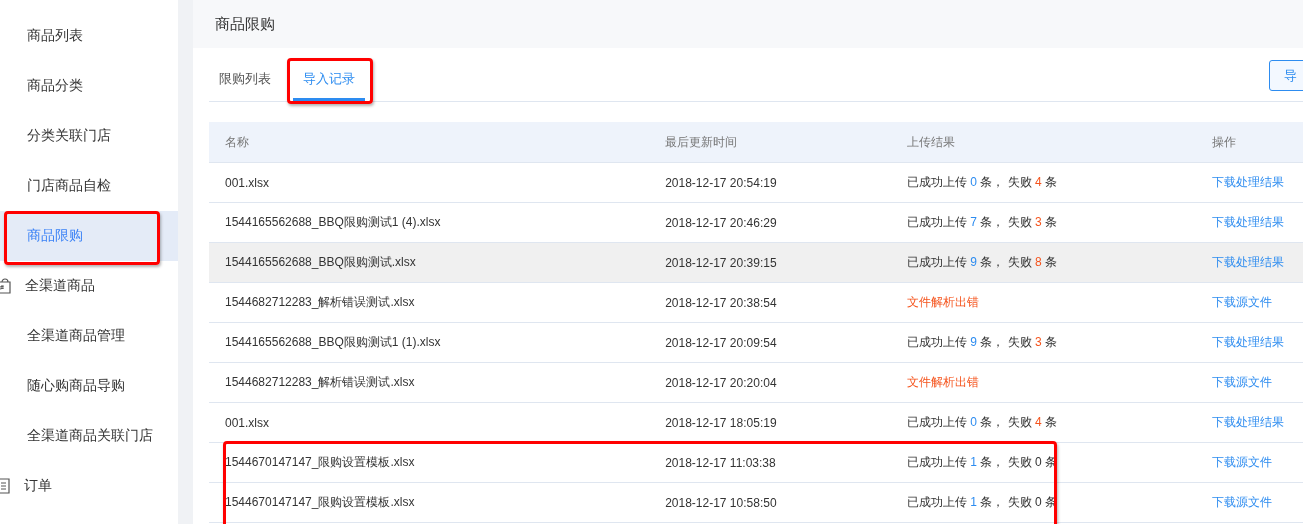 The image size is (1303, 524). Describe the element at coordinates (89, 186) in the screenshot. I see `menu-item: 门店商品自检` at that location.